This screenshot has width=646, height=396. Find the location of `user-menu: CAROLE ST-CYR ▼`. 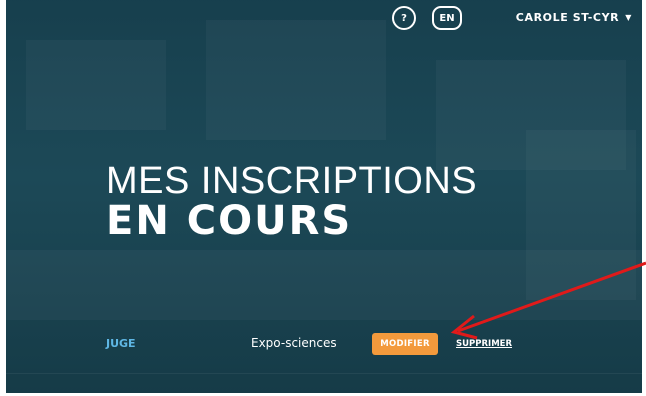

user-menu: CAROLE ST-CYR ▼ is located at coordinates (574, 17).